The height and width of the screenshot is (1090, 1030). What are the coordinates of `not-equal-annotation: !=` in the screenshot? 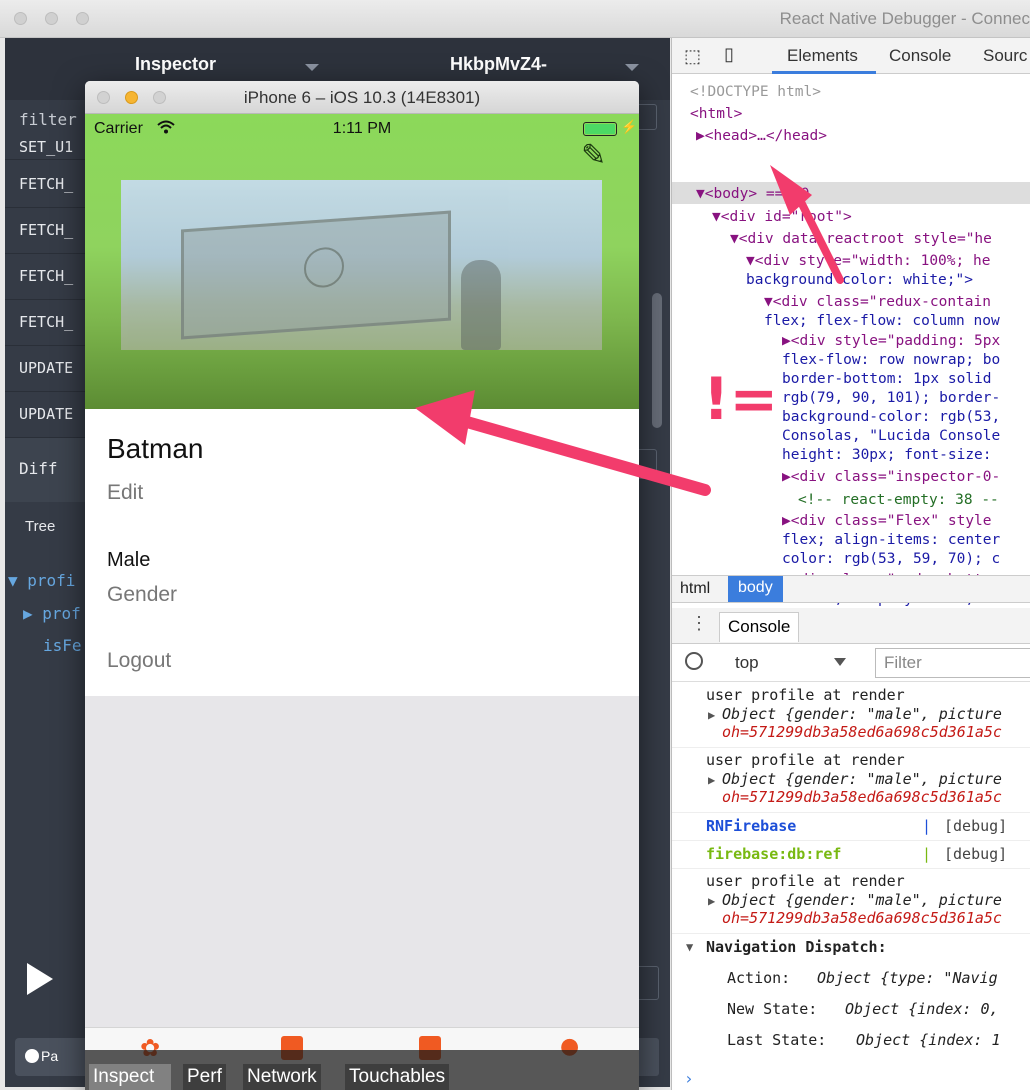 It's located at (741, 399).